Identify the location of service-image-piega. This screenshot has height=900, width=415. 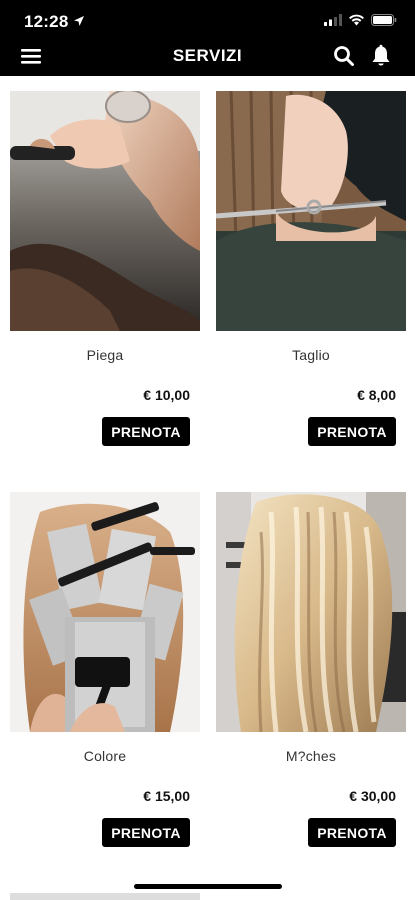
(105, 211).